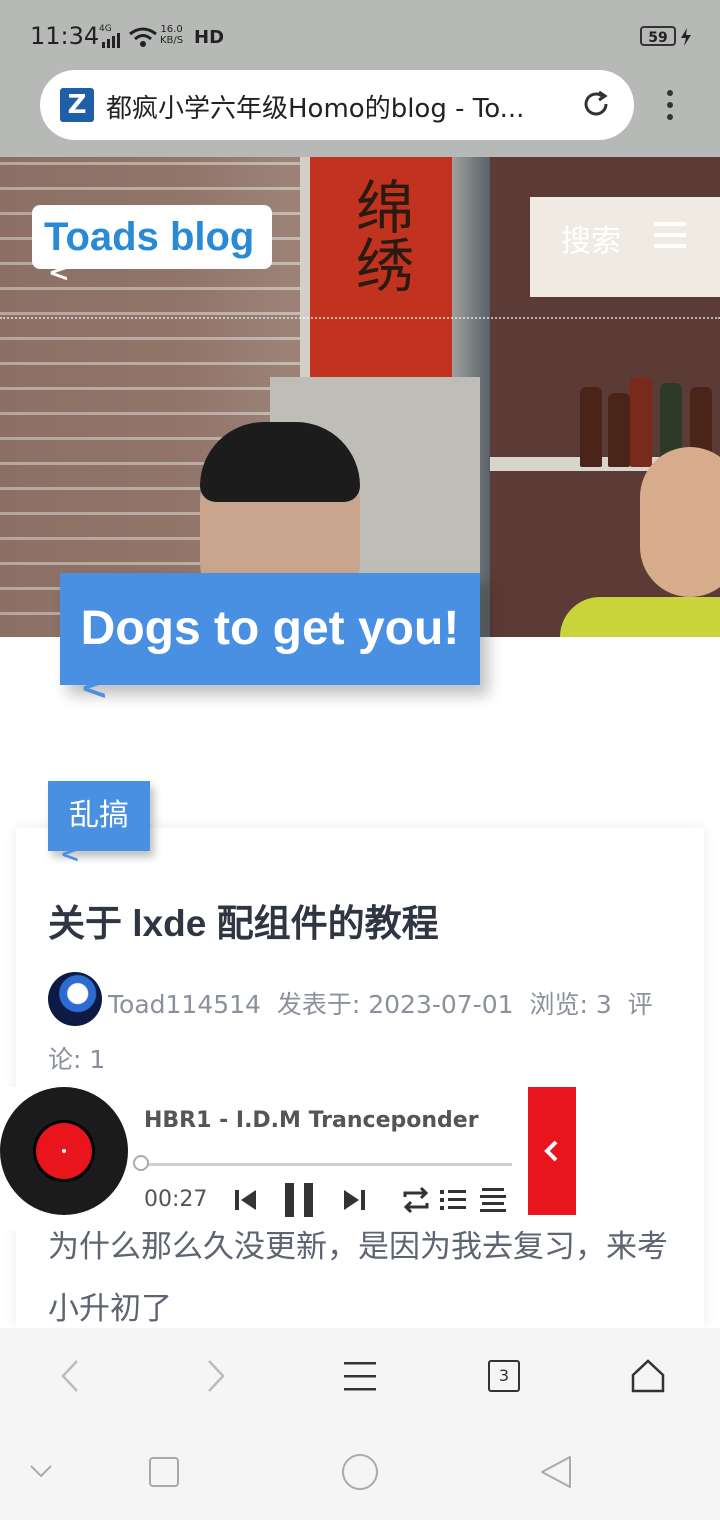  What do you see at coordinates (143, 37) in the screenshot?
I see `wifi-icon` at bounding box center [143, 37].